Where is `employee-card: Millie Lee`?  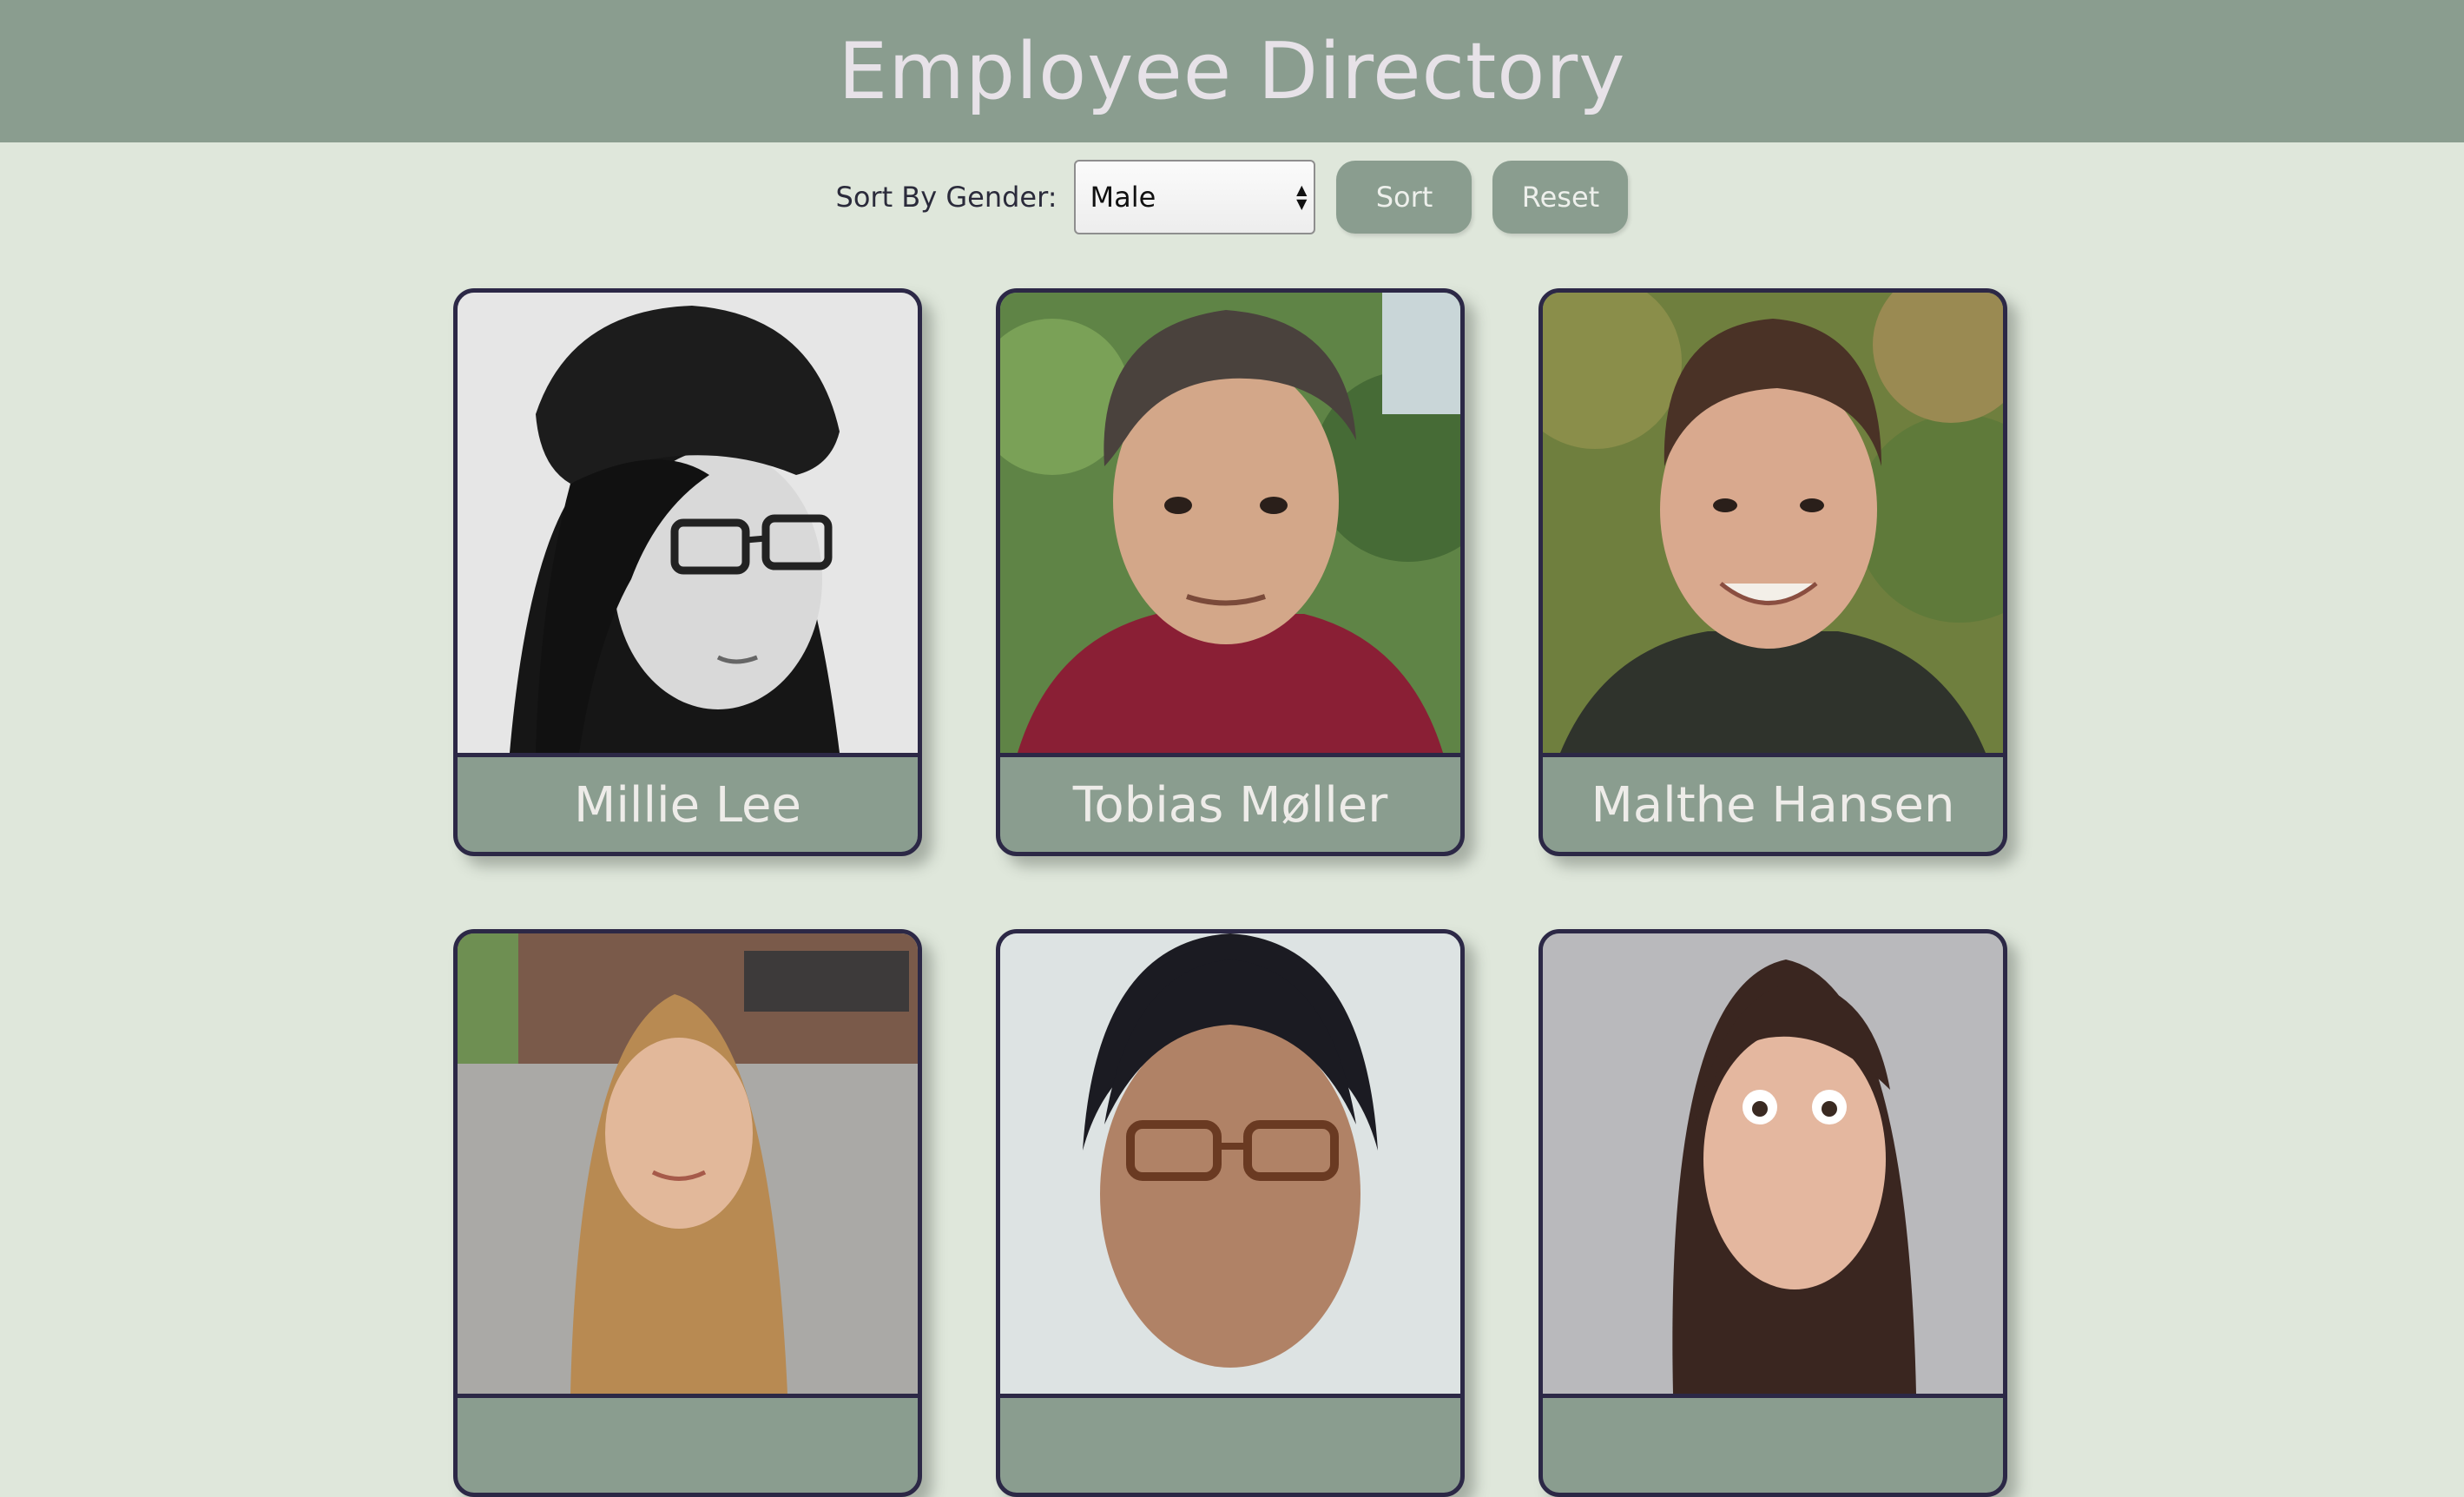
employee-card: Millie Lee is located at coordinates (687, 572).